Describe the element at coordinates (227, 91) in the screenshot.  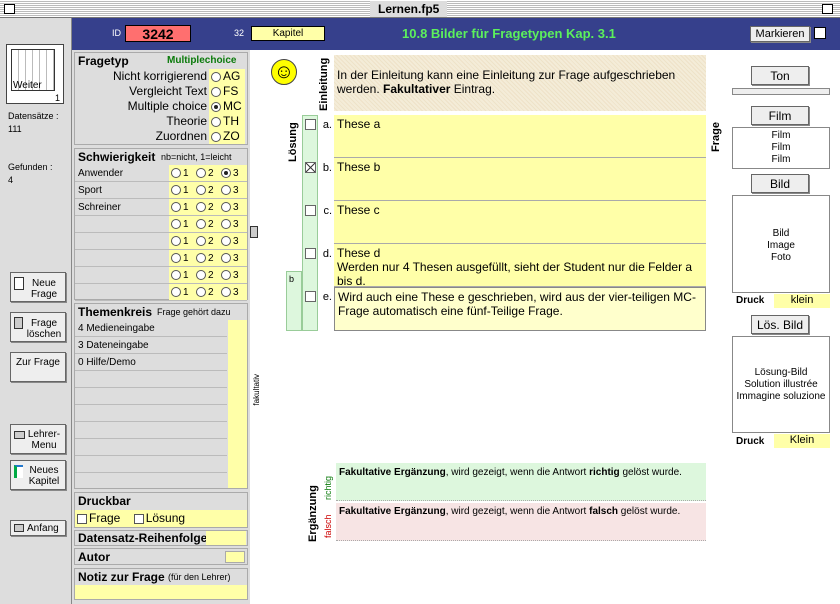
I see `fragetyp-radio-cell: FS` at that location.